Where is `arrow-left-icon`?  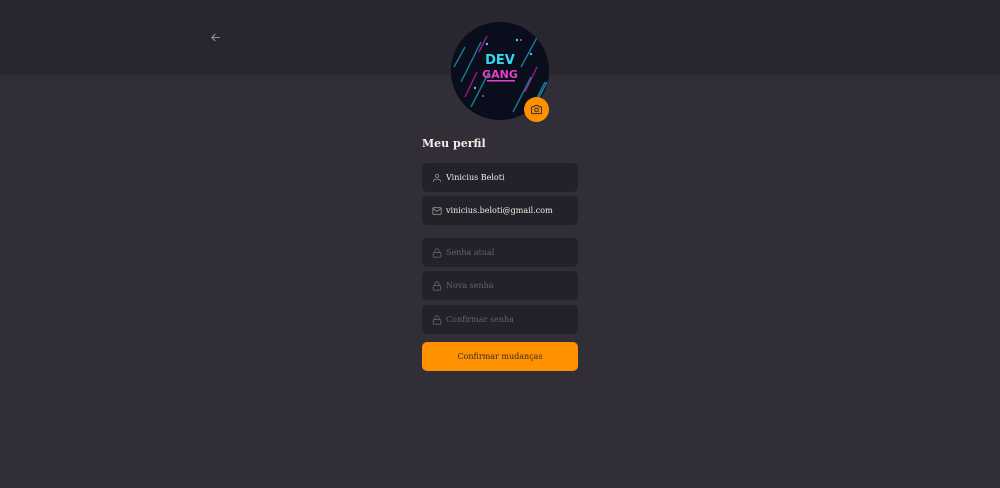
arrow-left-icon is located at coordinates (215, 37).